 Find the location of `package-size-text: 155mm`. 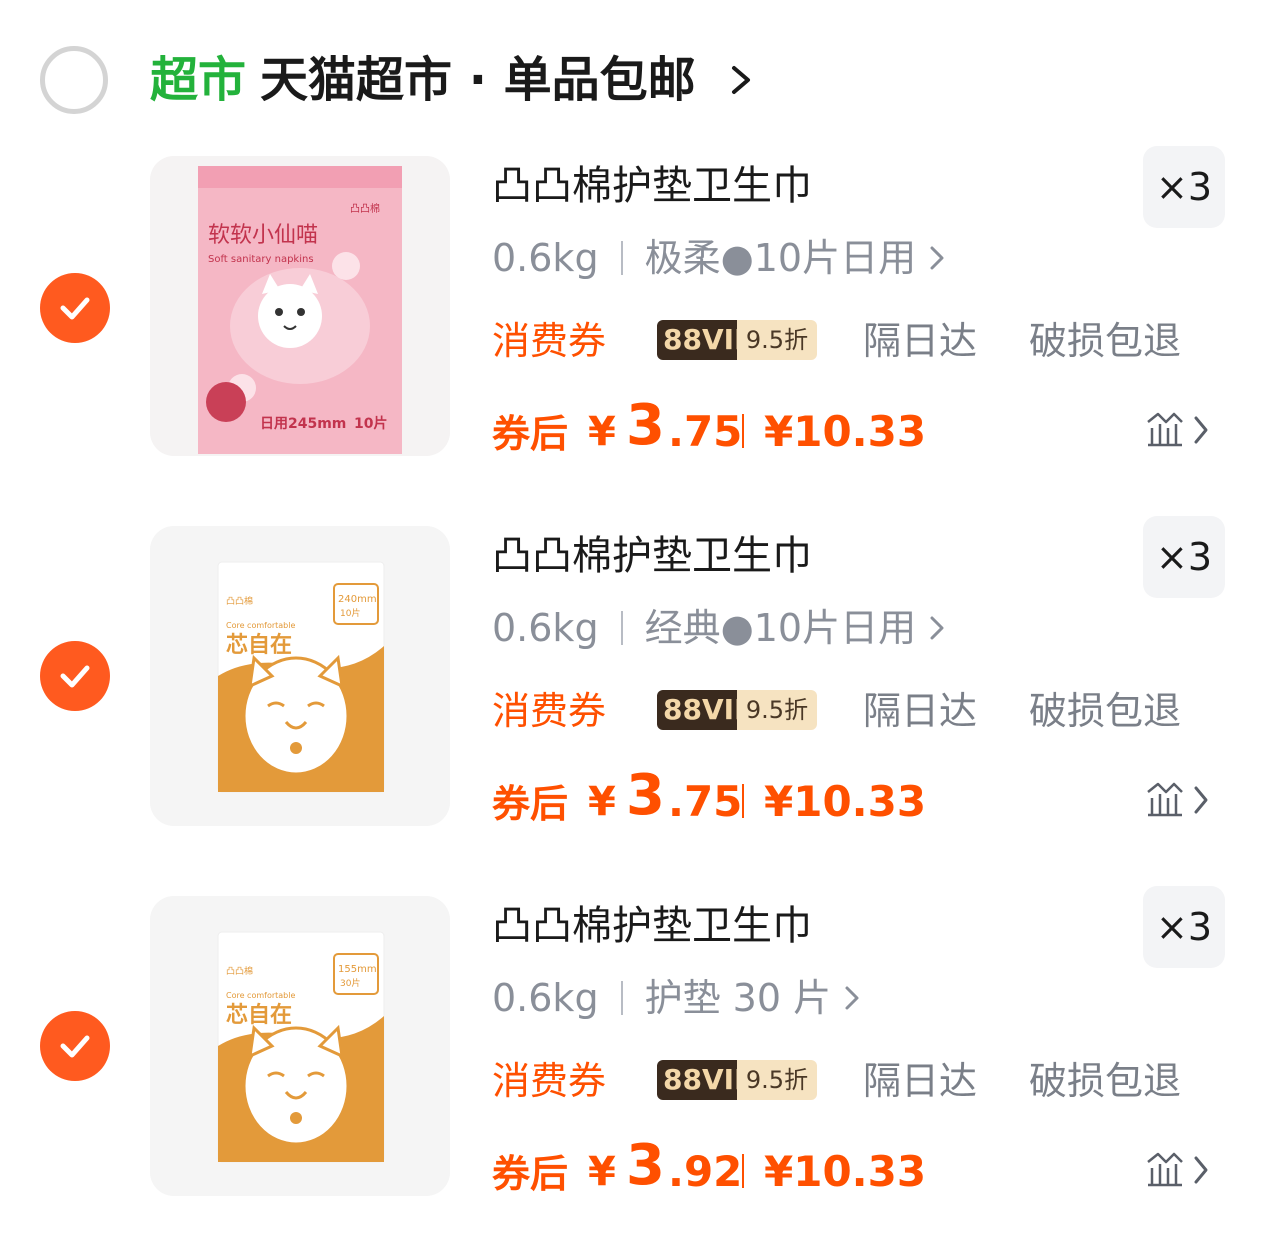

package-size-text: 155mm is located at coordinates (357, 969).